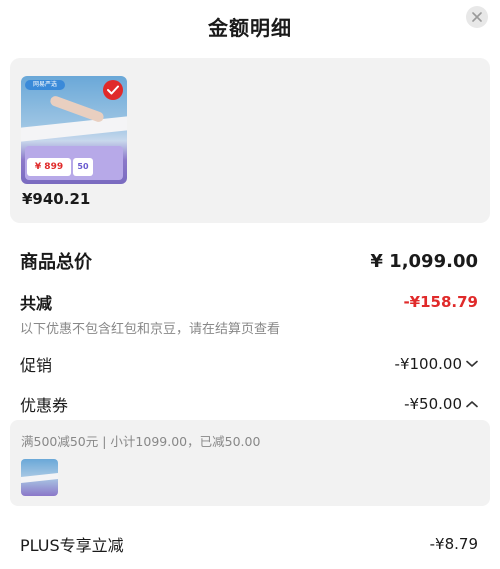  Describe the element at coordinates (36, 303) in the screenshot. I see `discount-label: 共减` at that location.